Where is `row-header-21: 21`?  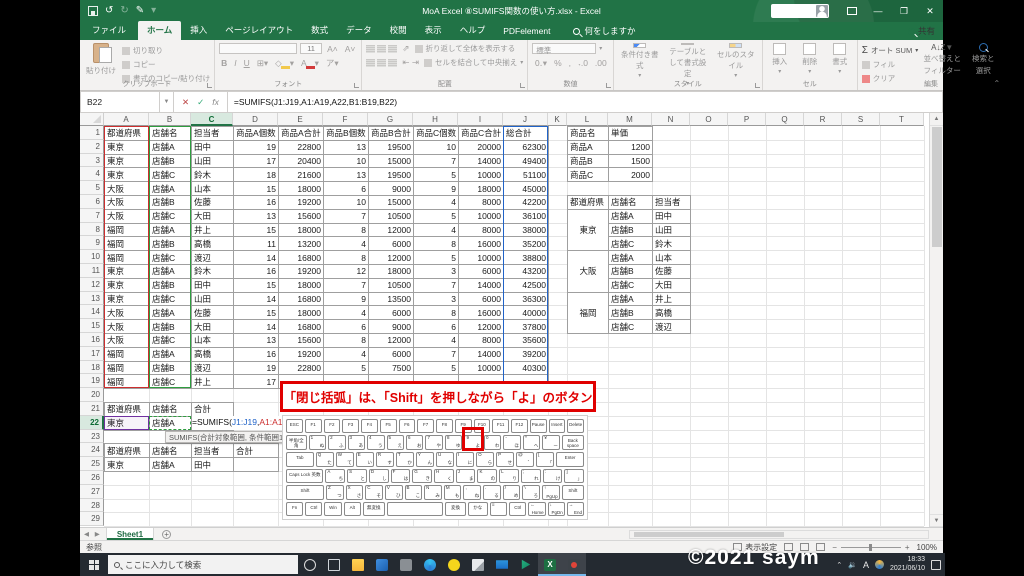 row-header-21: 21 is located at coordinates (92, 408).